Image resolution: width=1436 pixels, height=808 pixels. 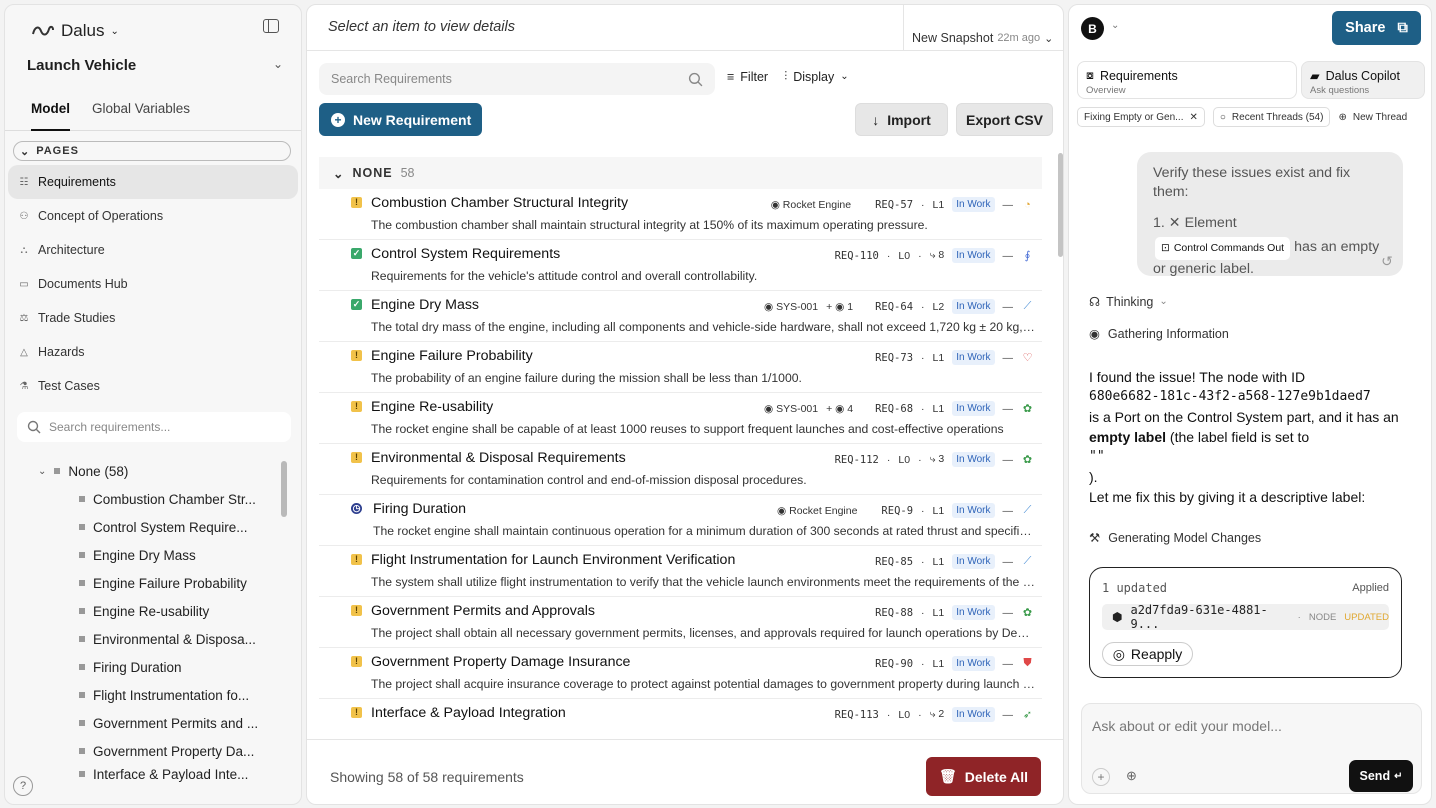 I want to click on recent-threads-button: ○ Recent Threads (54), so click(x=1271, y=117).